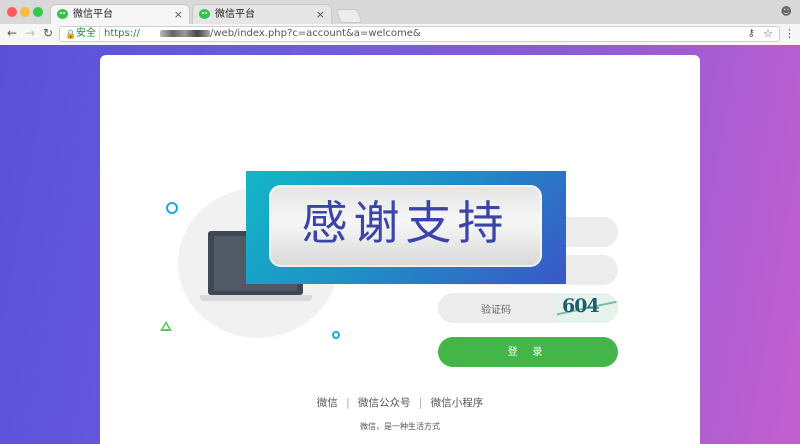  What do you see at coordinates (457, 403) in the screenshot?
I see `footer-link-mini-program: 微信小程序` at bounding box center [457, 403].